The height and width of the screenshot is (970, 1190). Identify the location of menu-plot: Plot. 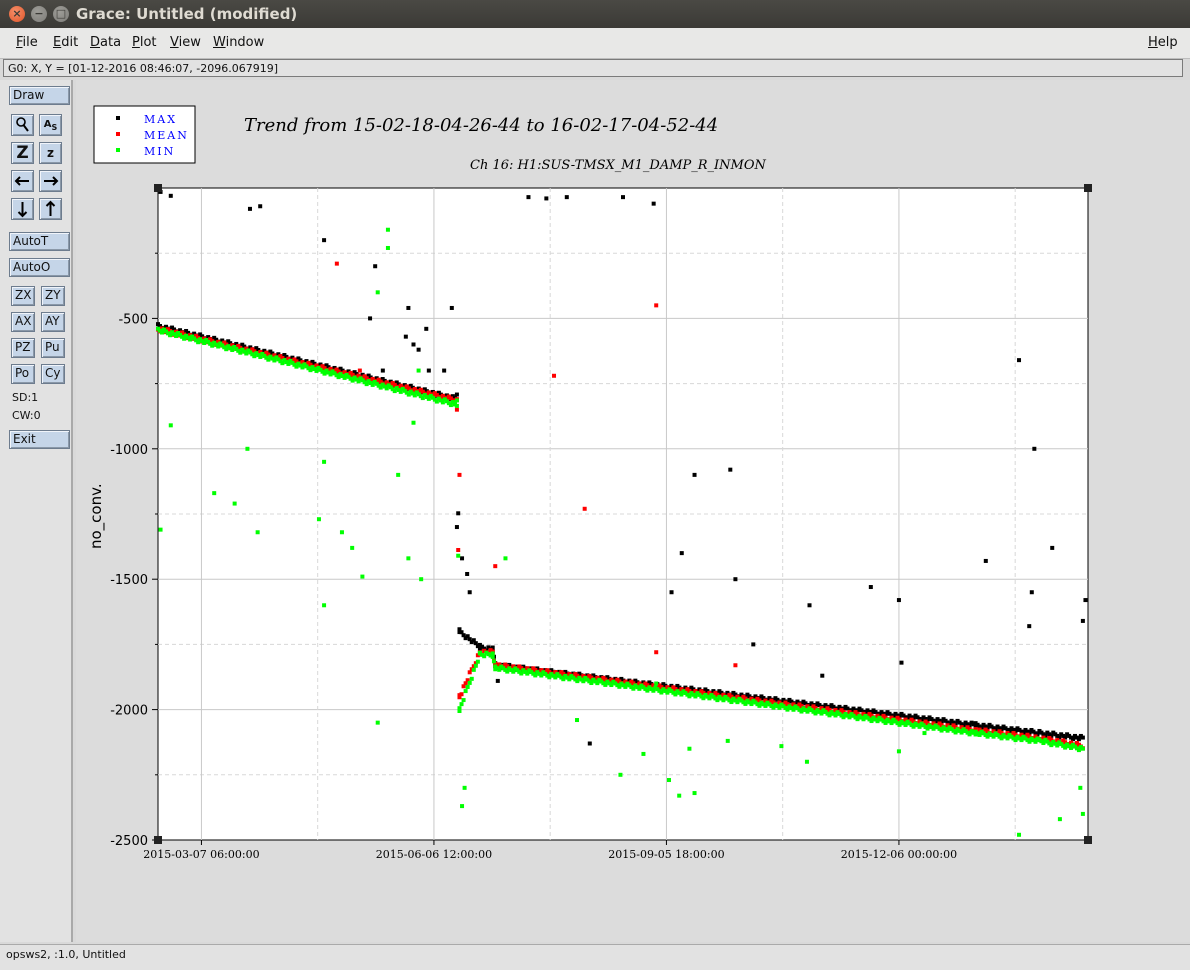
(144, 42).